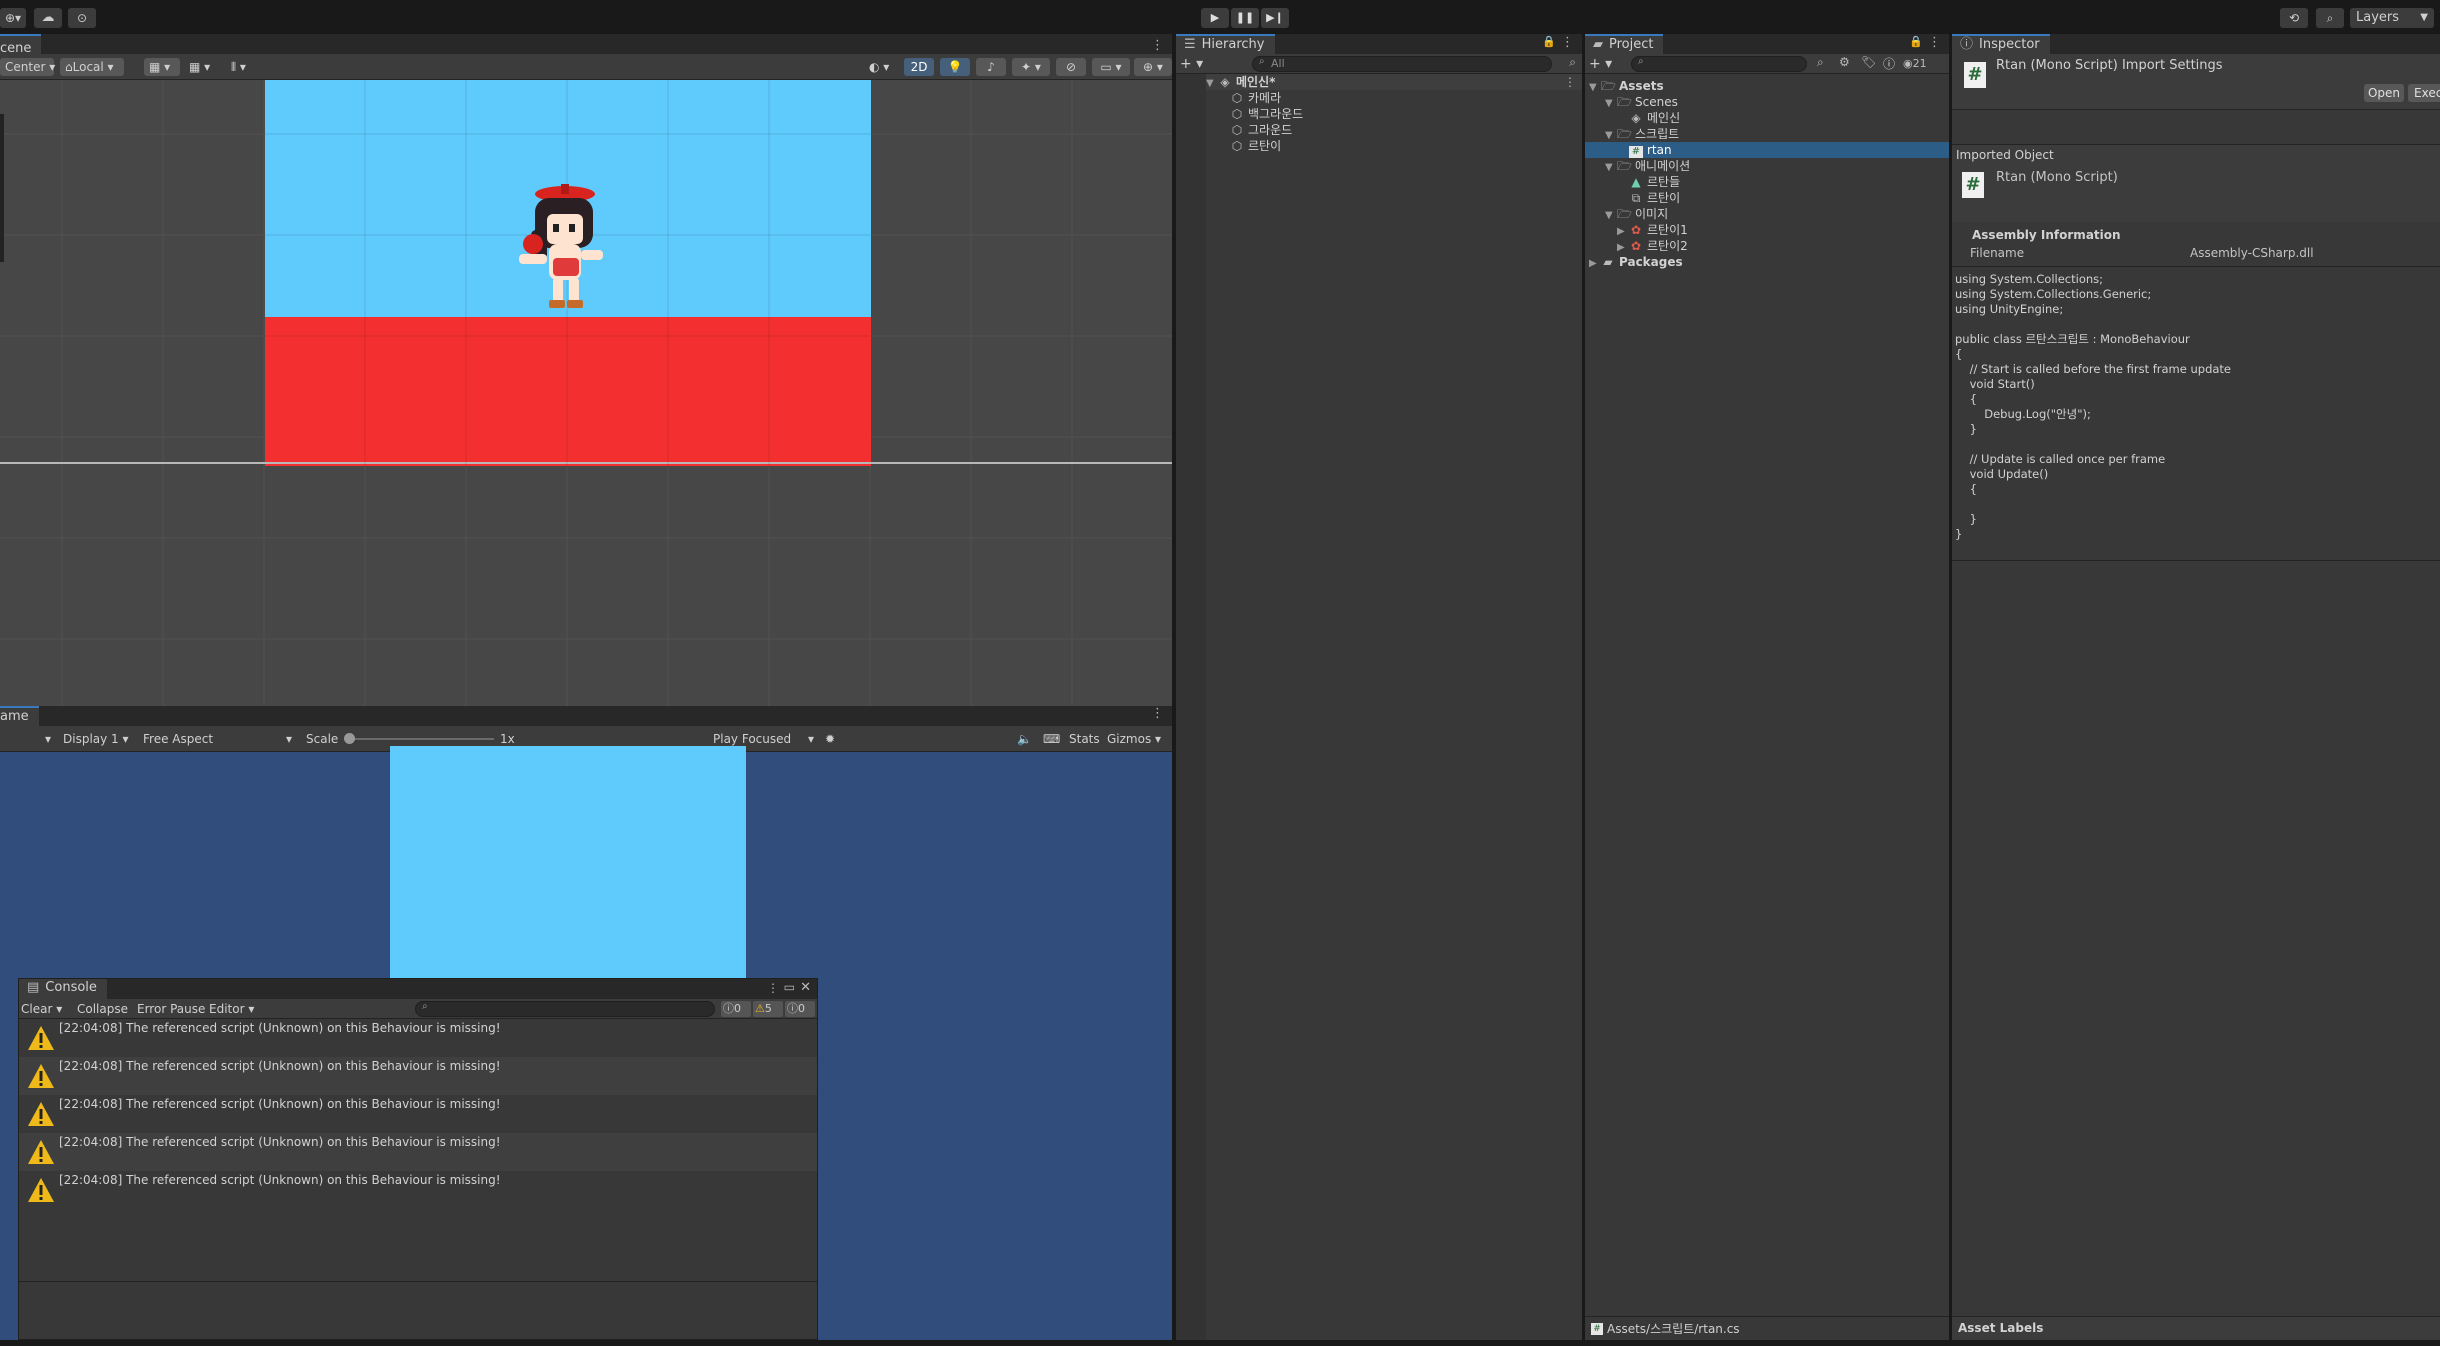  I want to click on grid-snap-button: ▦ ▾, so click(162, 67).